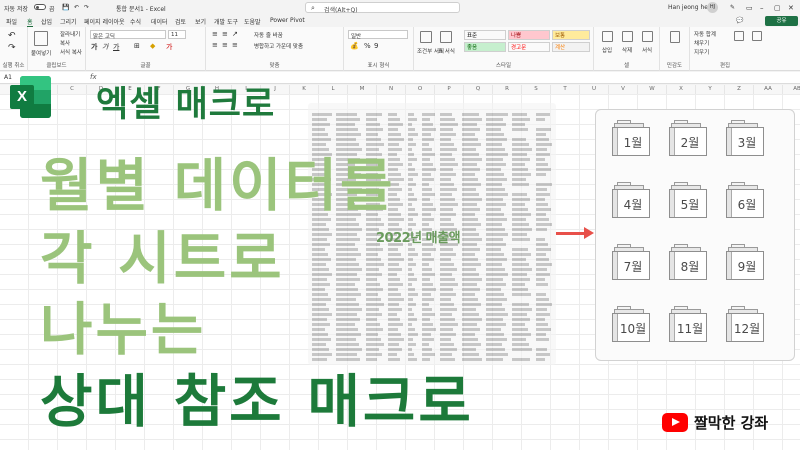  What do you see at coordinates (426, 37) in the screenshot?
I see `conditional-format-icon` at bounding box center [426, 37].